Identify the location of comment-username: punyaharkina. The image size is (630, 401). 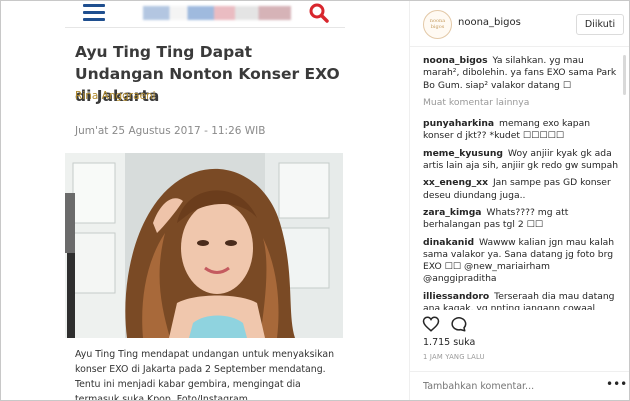
(458, 123).